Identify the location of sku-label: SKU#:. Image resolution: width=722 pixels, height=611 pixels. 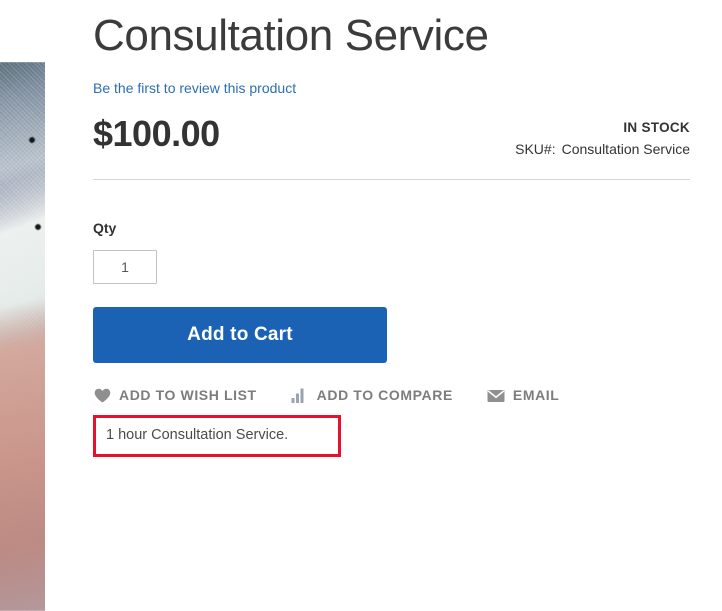
(535, 149).